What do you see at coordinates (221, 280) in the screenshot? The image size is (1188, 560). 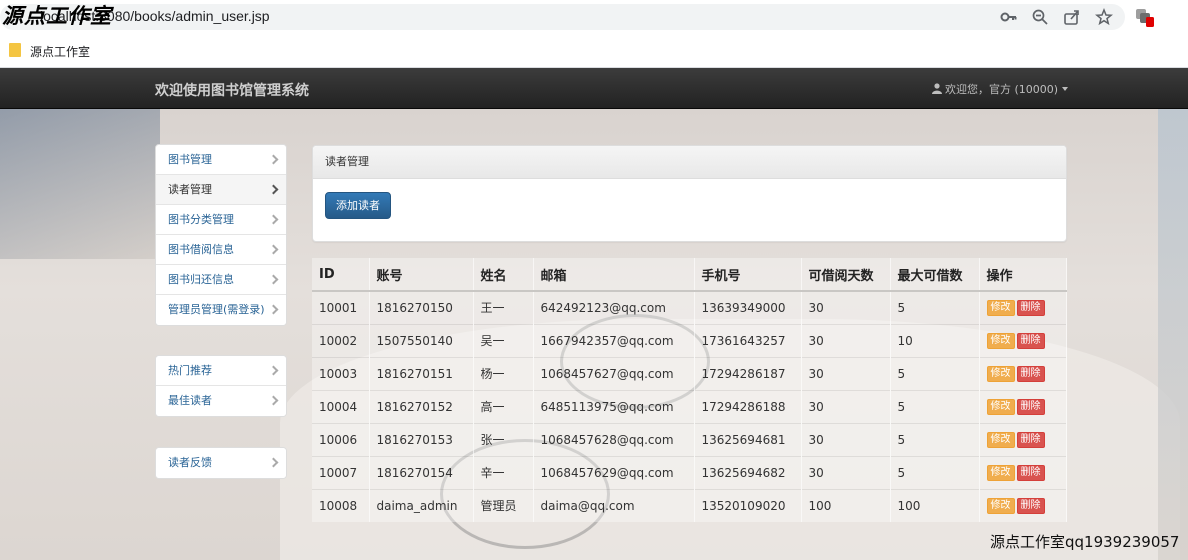 I see `sidebar-item-return-info: 图书归还信息` at bounding box center [221, 280].